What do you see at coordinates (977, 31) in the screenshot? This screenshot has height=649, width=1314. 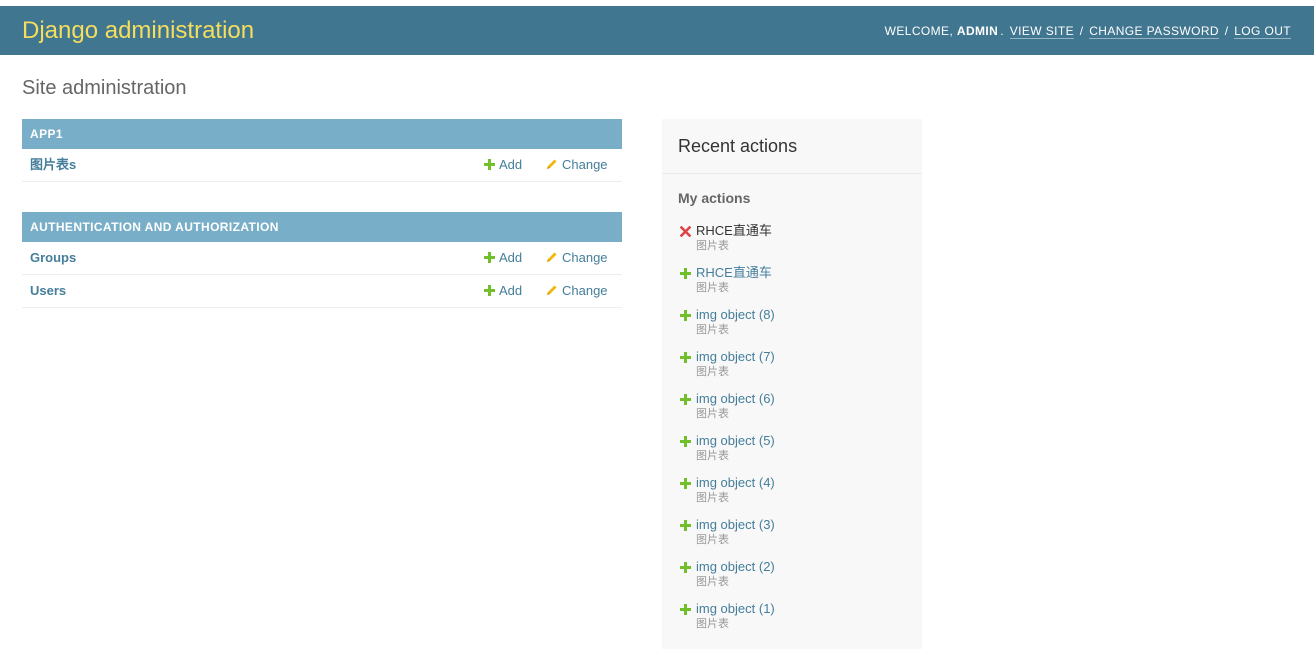 I see `username: admin` at bounding box center [977, 31].